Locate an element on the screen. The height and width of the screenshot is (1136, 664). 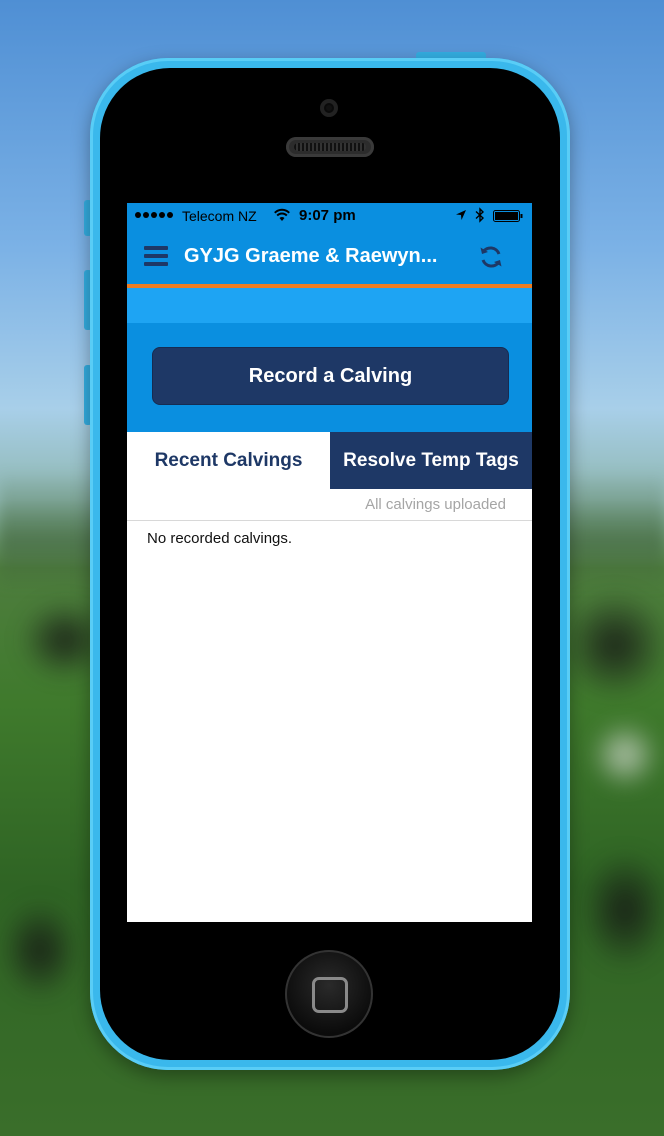
tab-recent-calvings: Recent Calvings is located at coordinates (228, 460).